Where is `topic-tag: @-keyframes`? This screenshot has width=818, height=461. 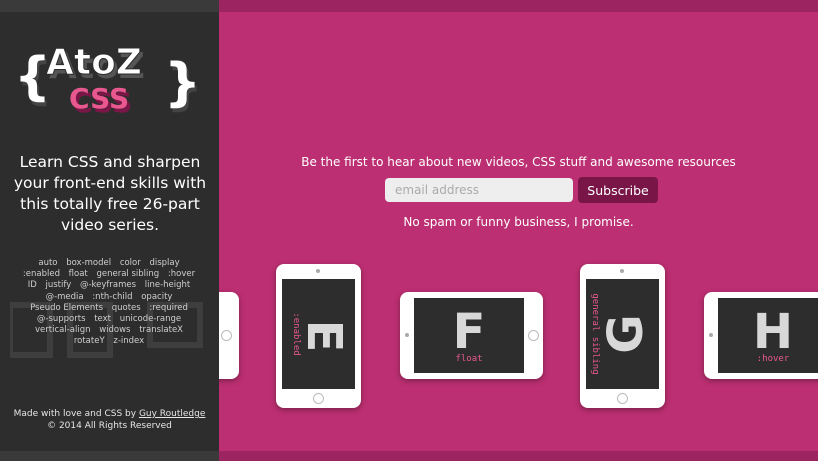
topic-tag: @-keyframes is located at coordinates (108, 285).